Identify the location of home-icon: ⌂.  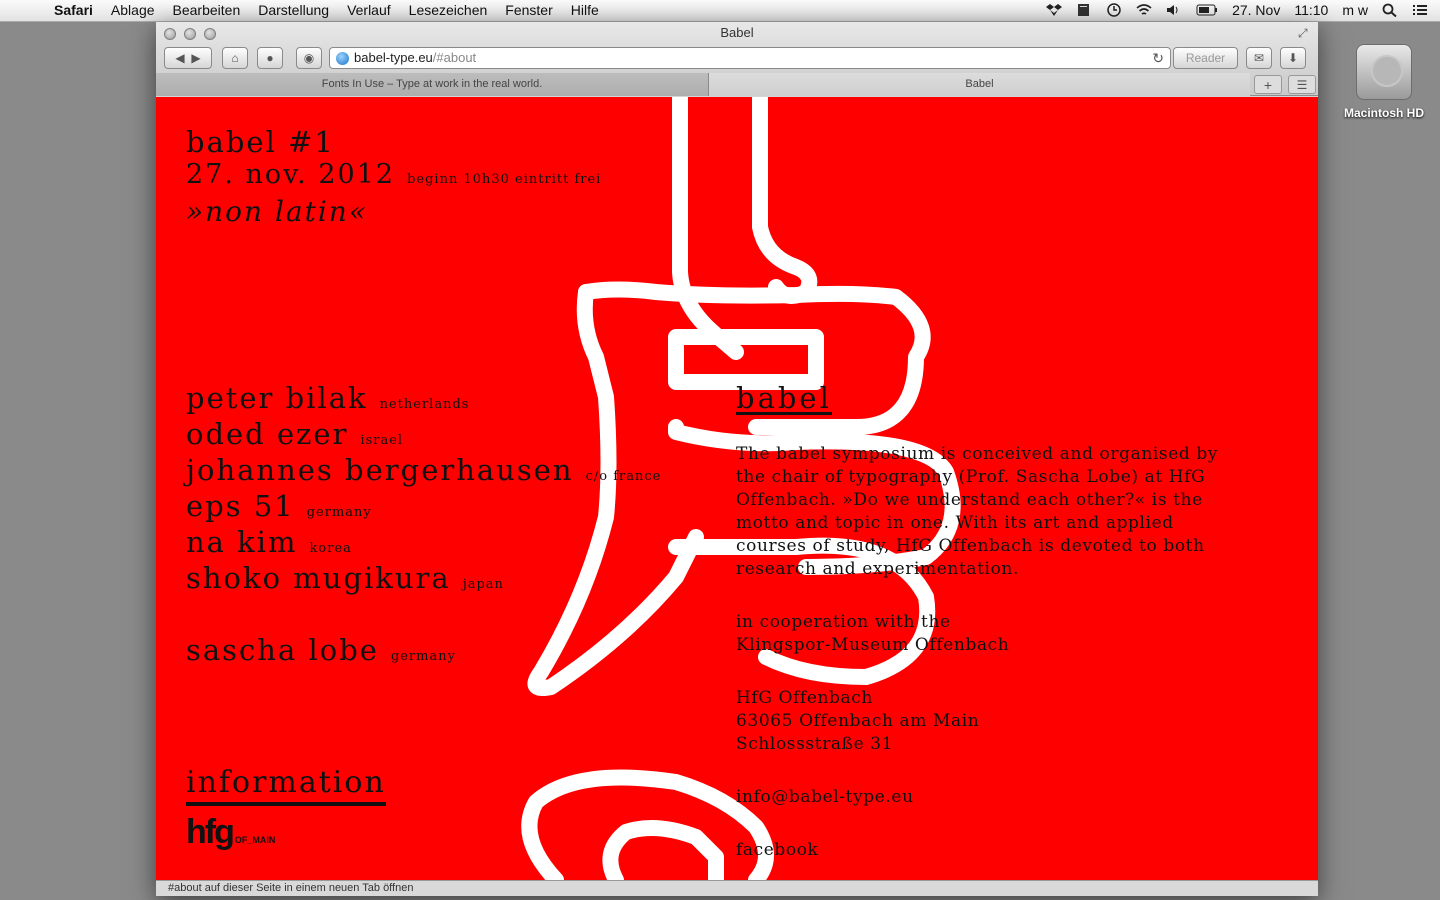
(235, 58).